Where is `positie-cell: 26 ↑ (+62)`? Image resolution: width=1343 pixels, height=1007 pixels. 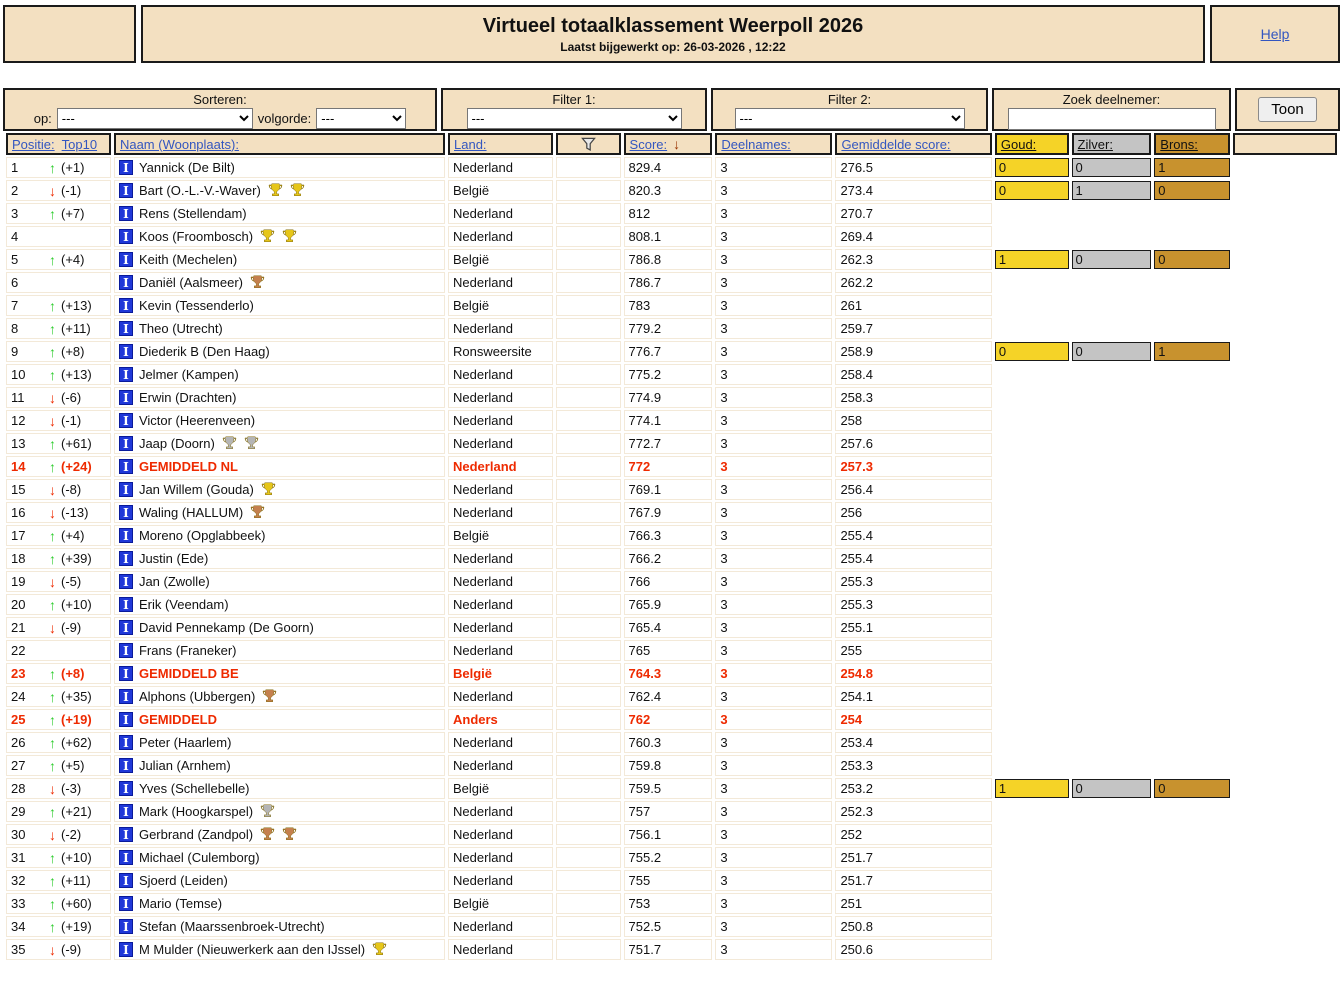 positie-cell: 26 ↑ (+62) is located at coordinates (58, 743).